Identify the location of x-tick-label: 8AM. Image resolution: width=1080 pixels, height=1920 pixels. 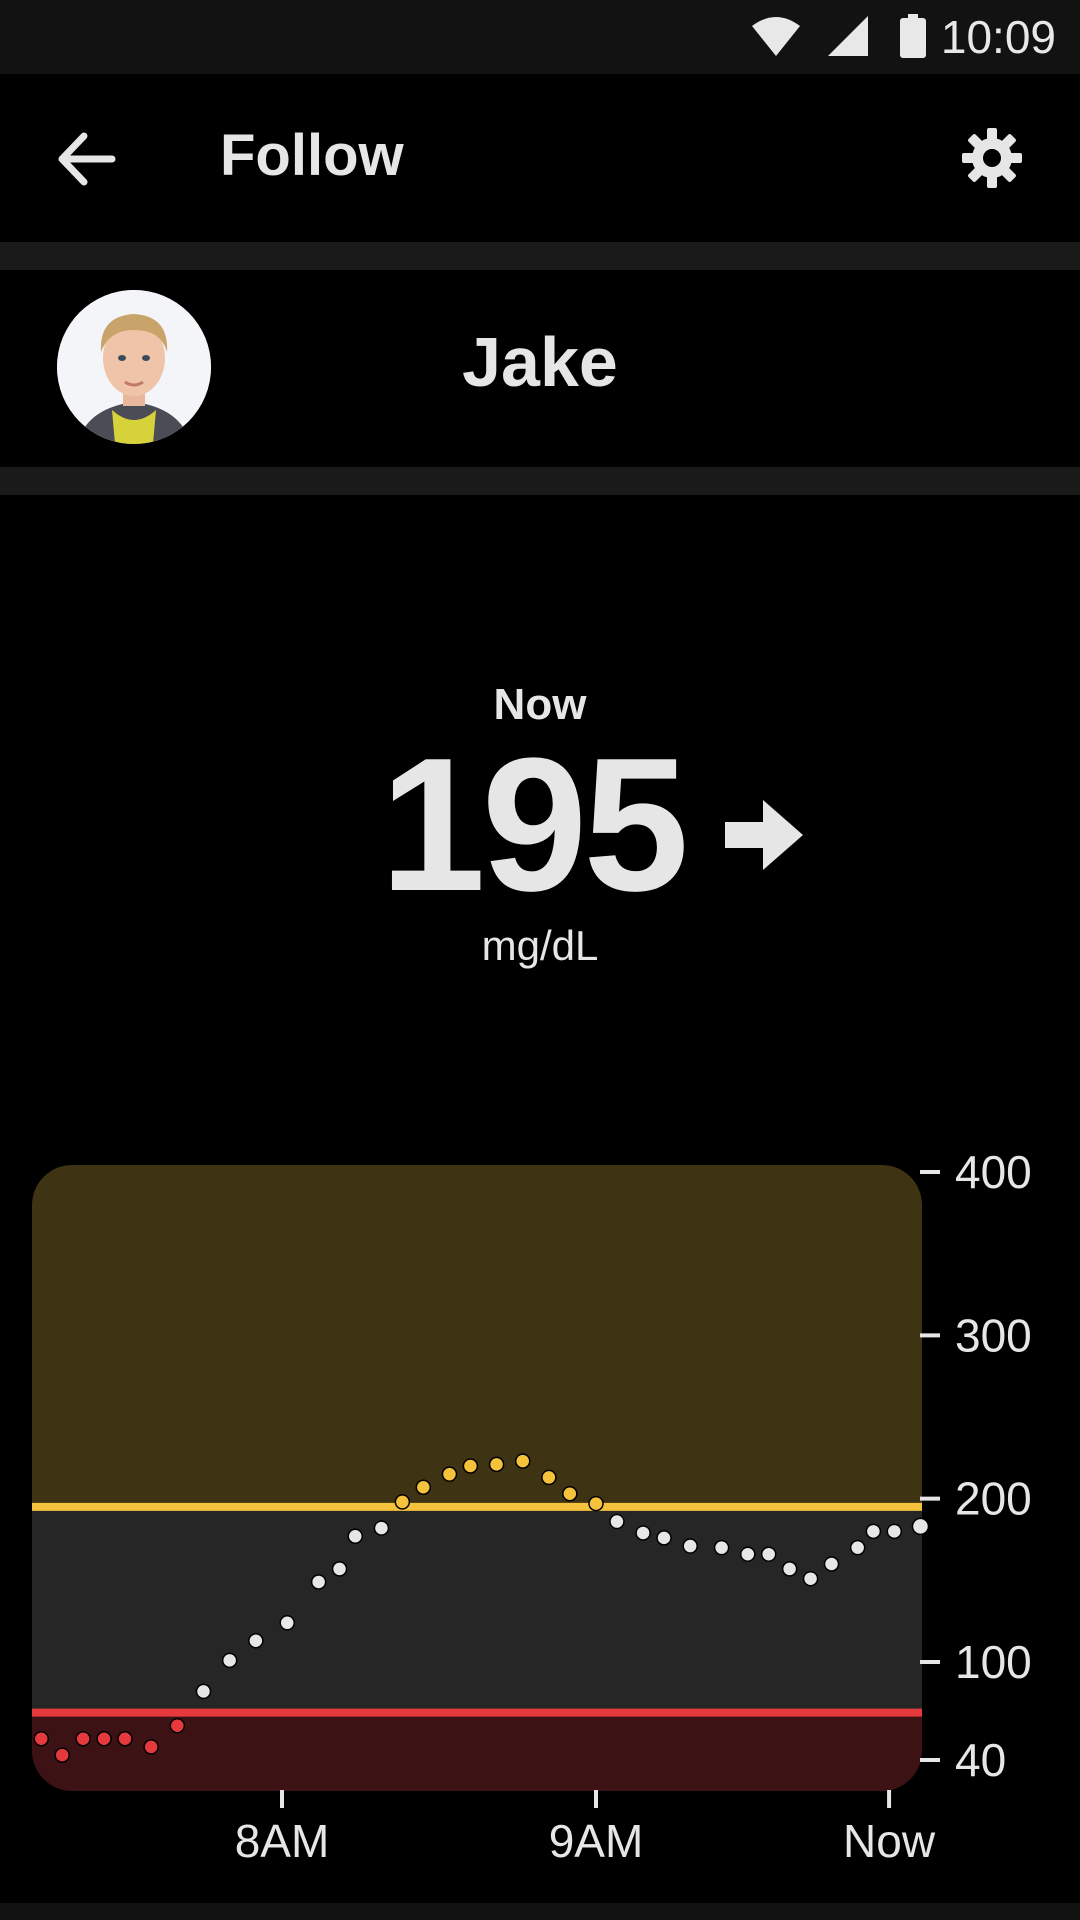
(282, 1841).